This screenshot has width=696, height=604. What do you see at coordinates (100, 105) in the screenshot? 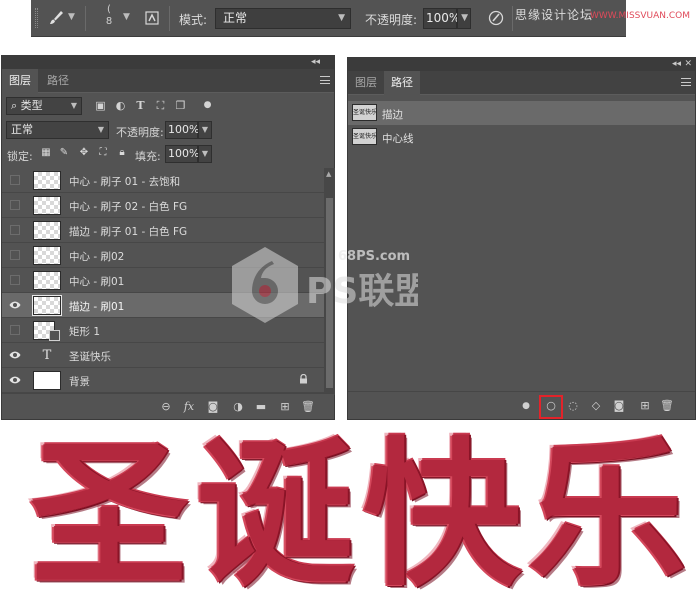
I see `pixel-layer-filter-icon: ▣` at bounding box center [100, 105].